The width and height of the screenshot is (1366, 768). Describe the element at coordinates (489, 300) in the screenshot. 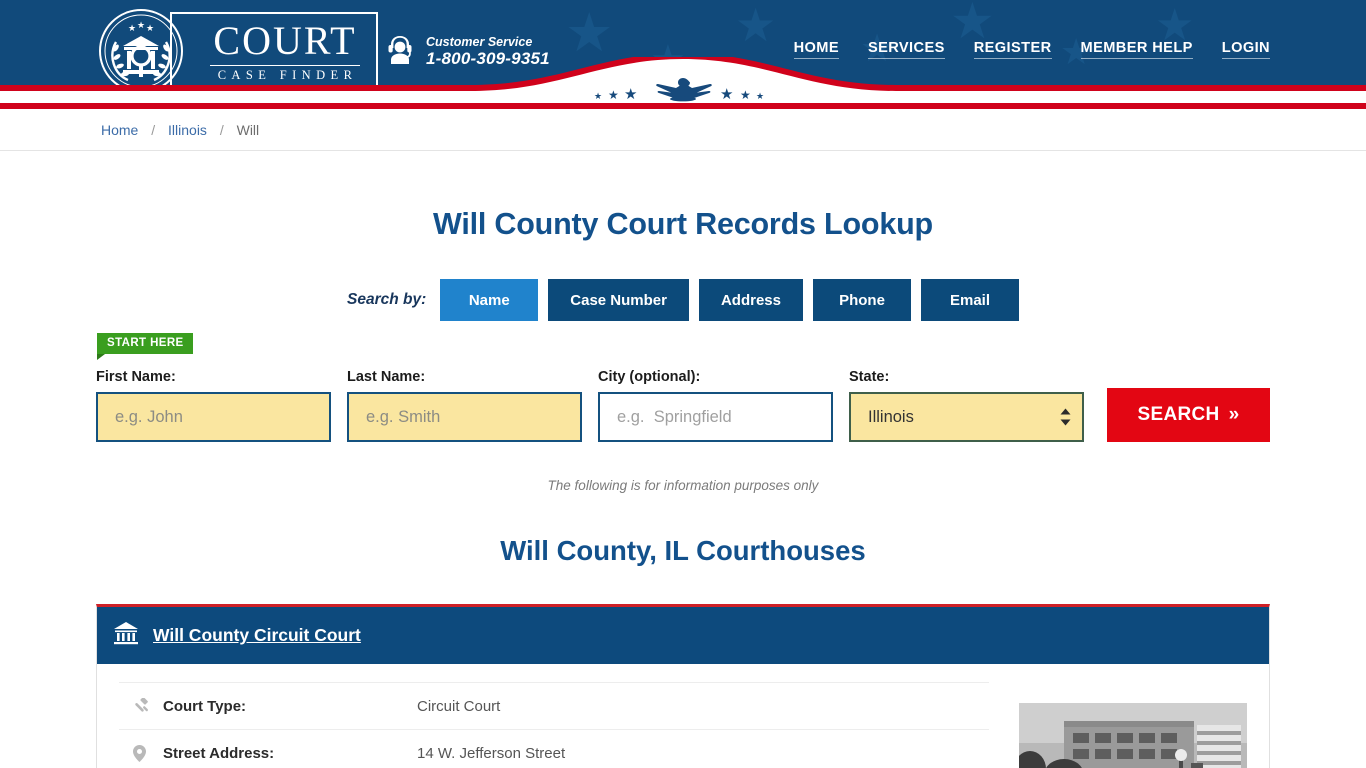

I see `tab-name: Name` at that location.